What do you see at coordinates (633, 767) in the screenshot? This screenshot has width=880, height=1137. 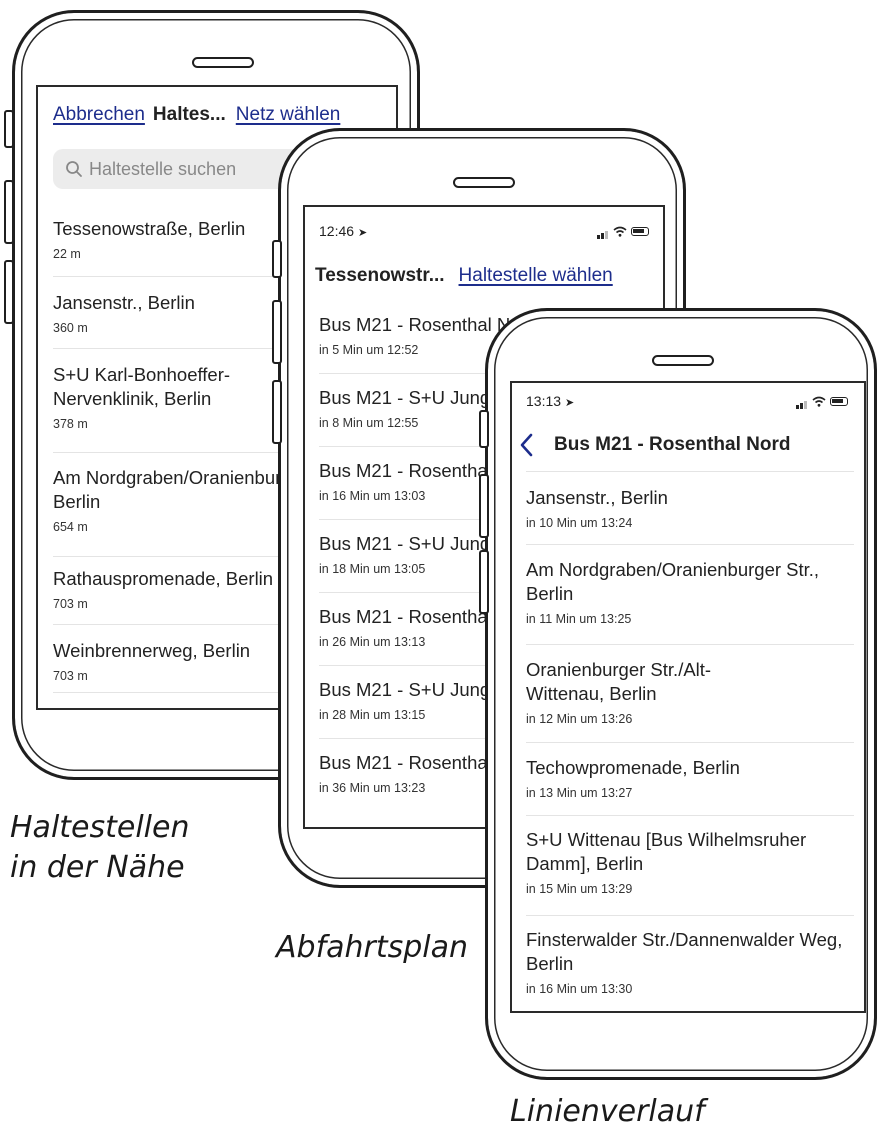 I see `stop-name: Techowpromenade, Berlin` at bounding box center [633, 767].